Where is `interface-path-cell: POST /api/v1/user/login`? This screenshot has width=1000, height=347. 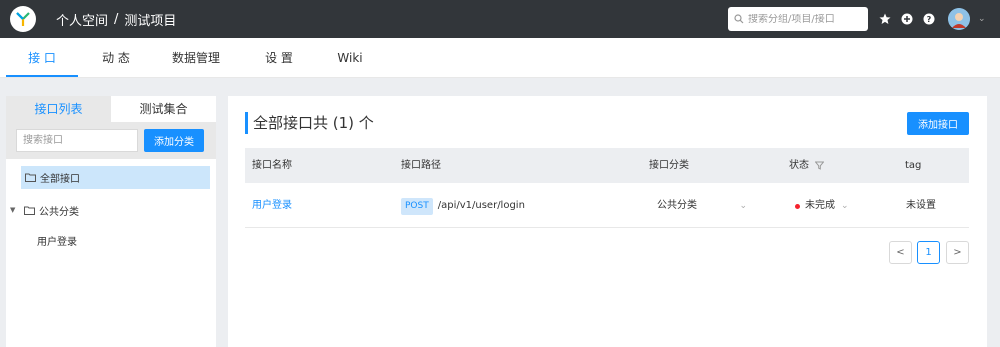 interface-path-cell: POST /api/v1/user/login is located at coordinates (463, 206).